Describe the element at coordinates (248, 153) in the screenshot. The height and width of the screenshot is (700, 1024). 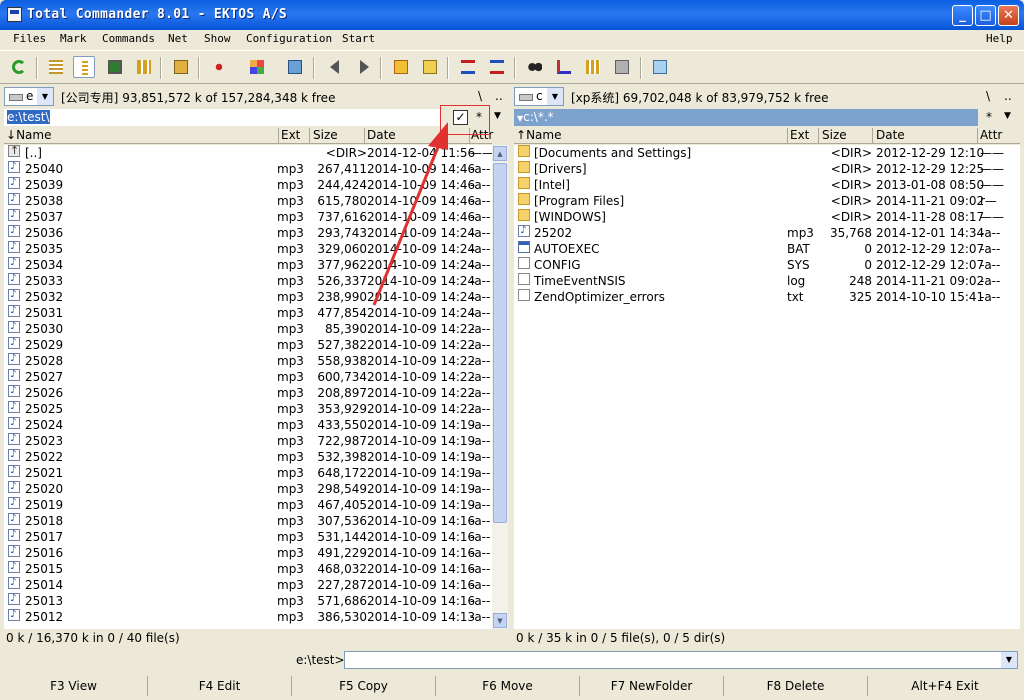
I see `file-row: [..] <DIR>2014-12-04 11:56——` at that location.